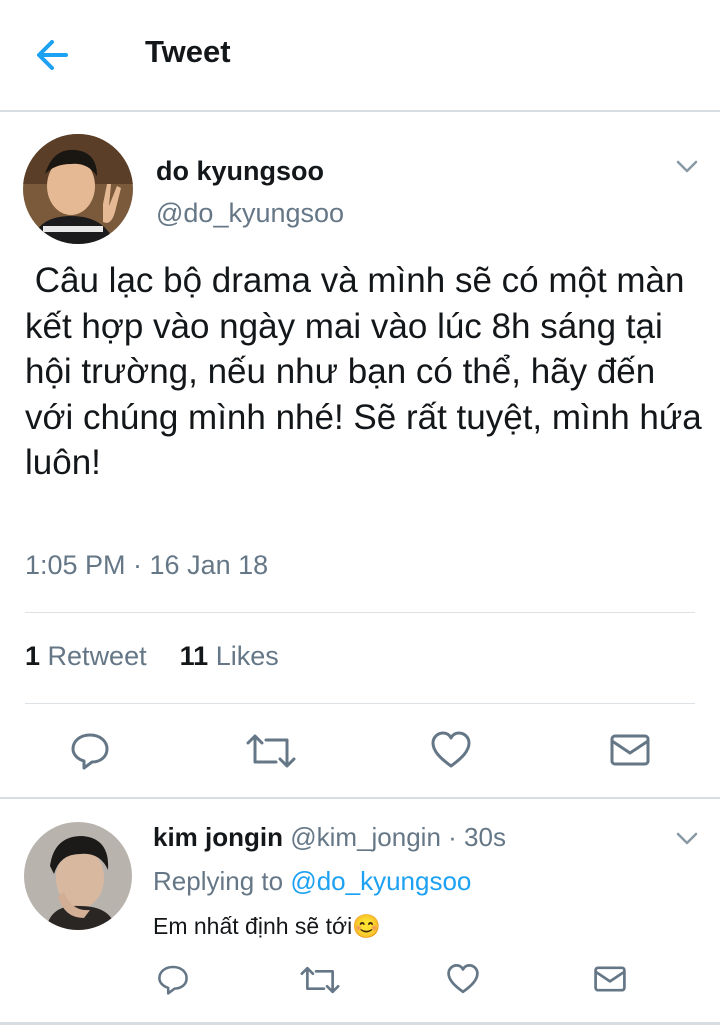  I want to click on reply-header: kim jongin @kim_jongin · 30s, so click(329, 837).